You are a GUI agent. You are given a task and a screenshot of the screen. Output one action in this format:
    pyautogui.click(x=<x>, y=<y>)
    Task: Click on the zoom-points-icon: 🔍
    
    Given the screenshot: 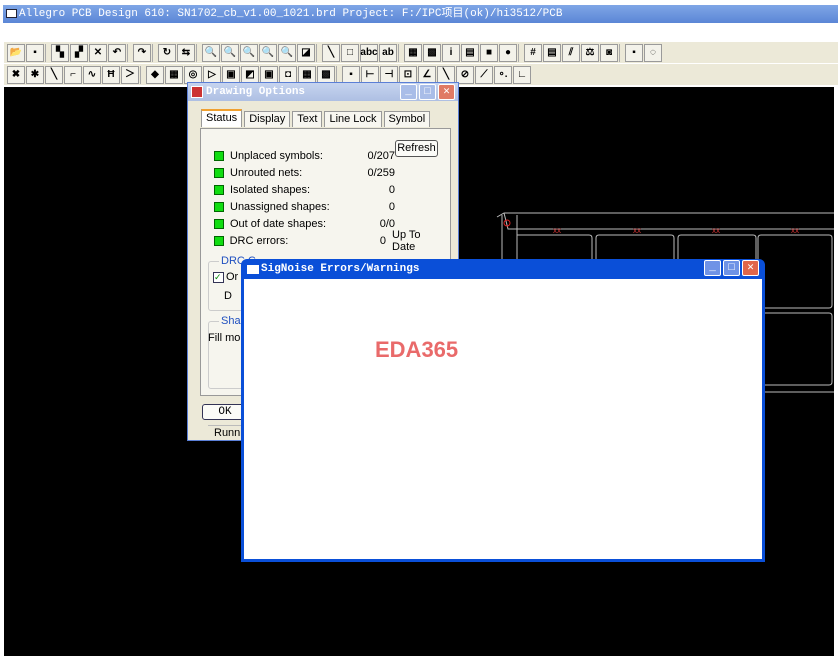 What is the action you would take?
    pyautogui.click(x=211, y=52)
    